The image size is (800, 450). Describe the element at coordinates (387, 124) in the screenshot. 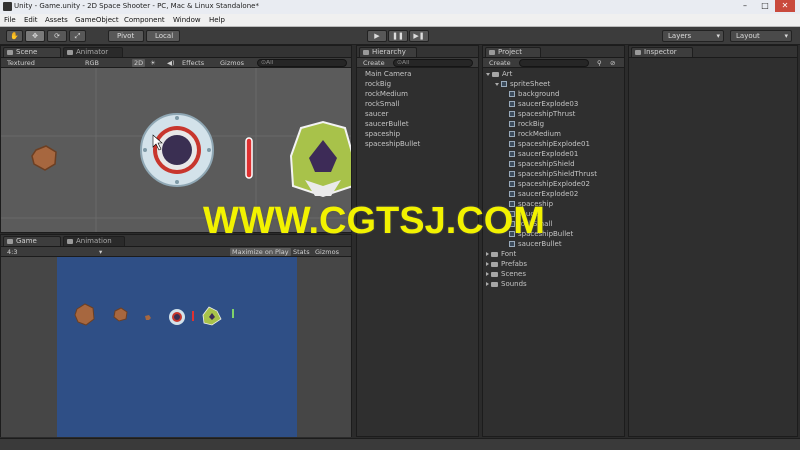

I see `hierarchy-item: saucerBullet` at that location.